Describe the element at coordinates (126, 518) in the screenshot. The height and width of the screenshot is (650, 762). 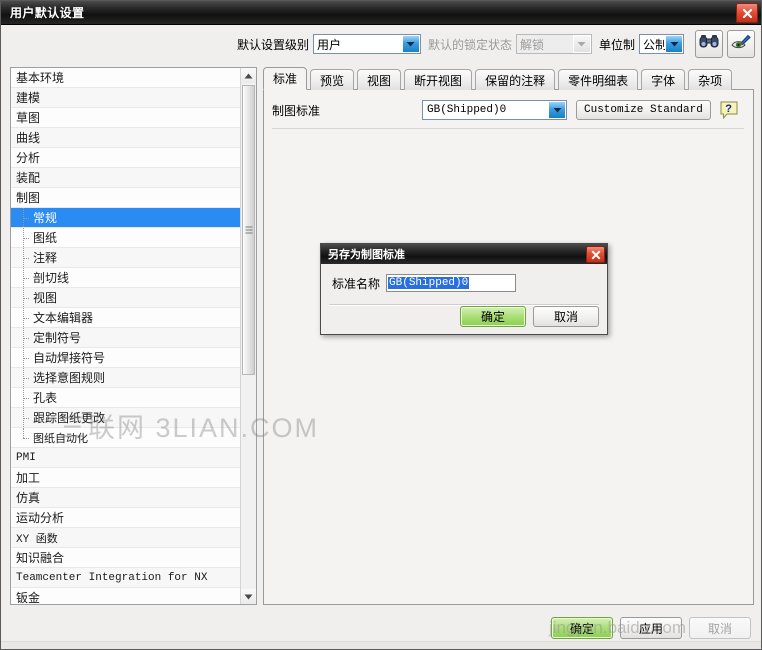
I see `tree-item: 运动分析` at that location.